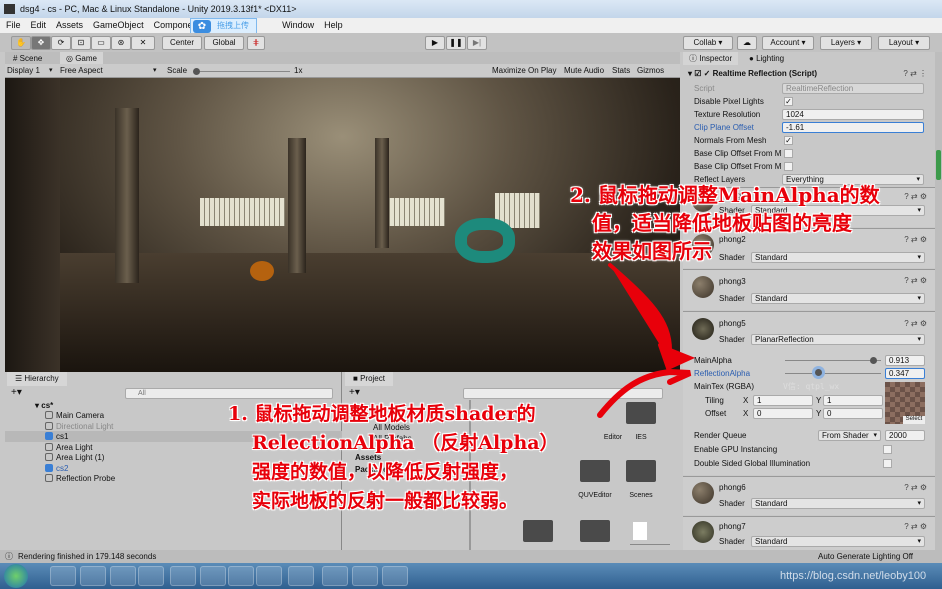 The width and height of the screenshot is (942, 589). I want to click on arrow-to-reflection-alpha, so click(644, 393).